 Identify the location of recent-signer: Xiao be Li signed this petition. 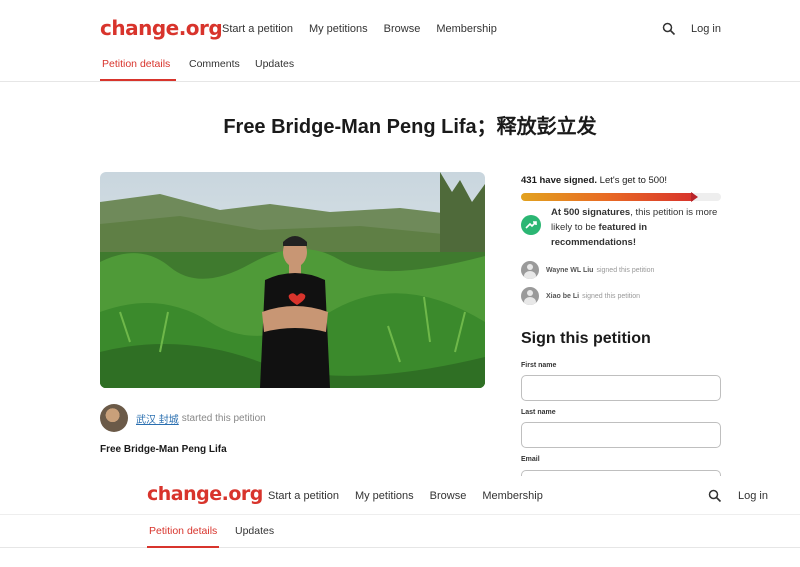
(580, 296).